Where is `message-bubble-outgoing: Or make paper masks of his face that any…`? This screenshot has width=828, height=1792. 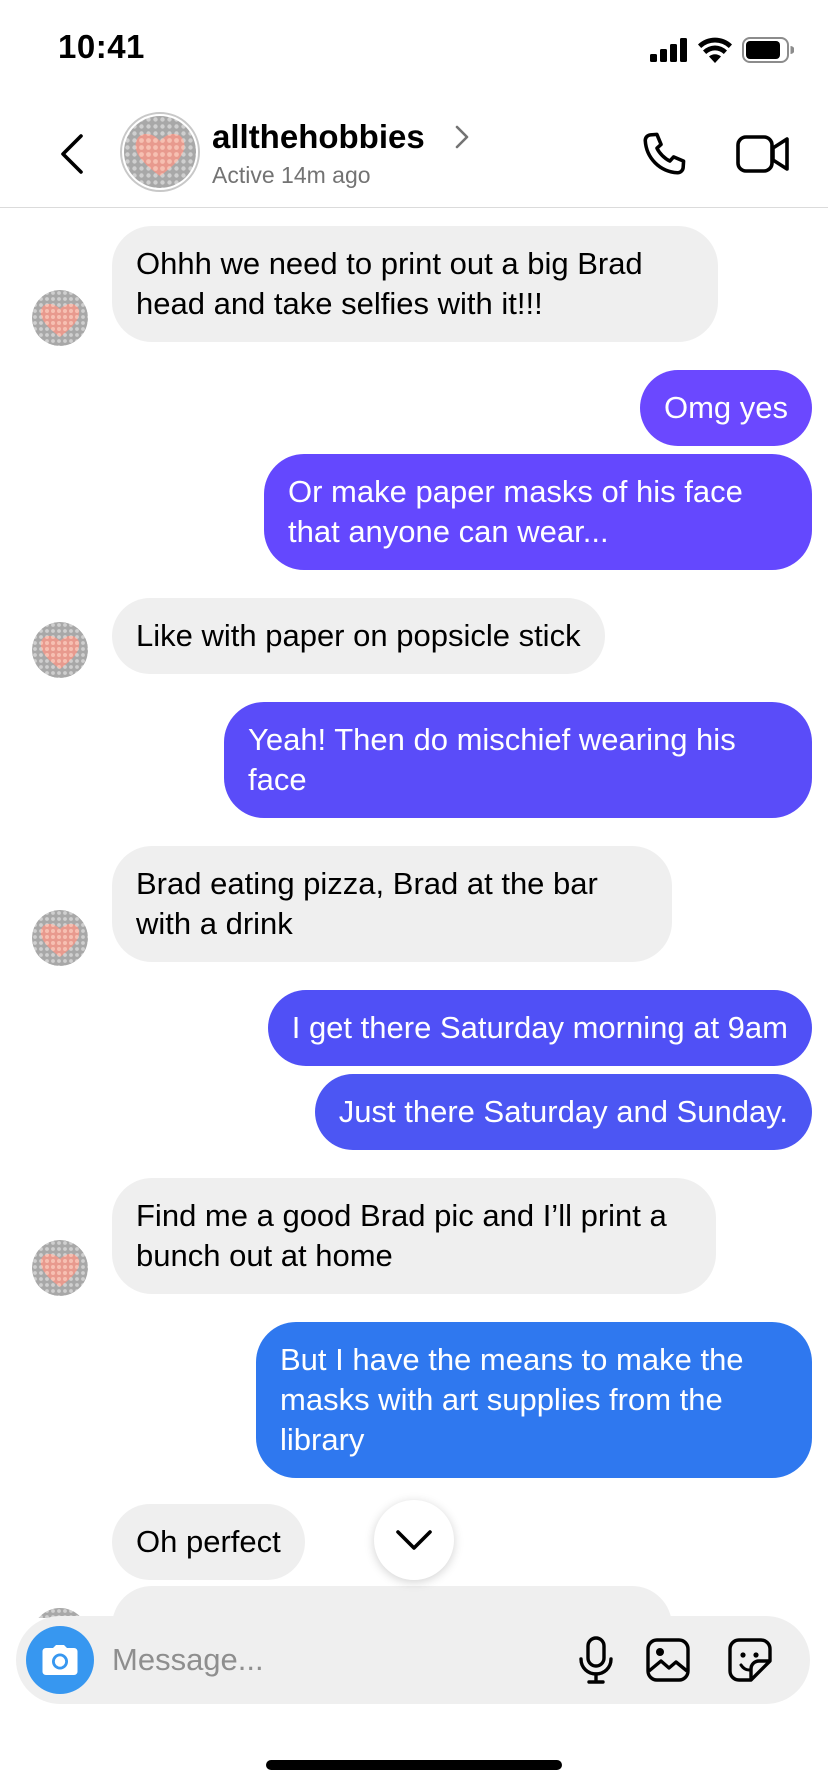
message-bubble-outgoing: Or make paper masks of his face that any… is located at coordinates (538, 512).